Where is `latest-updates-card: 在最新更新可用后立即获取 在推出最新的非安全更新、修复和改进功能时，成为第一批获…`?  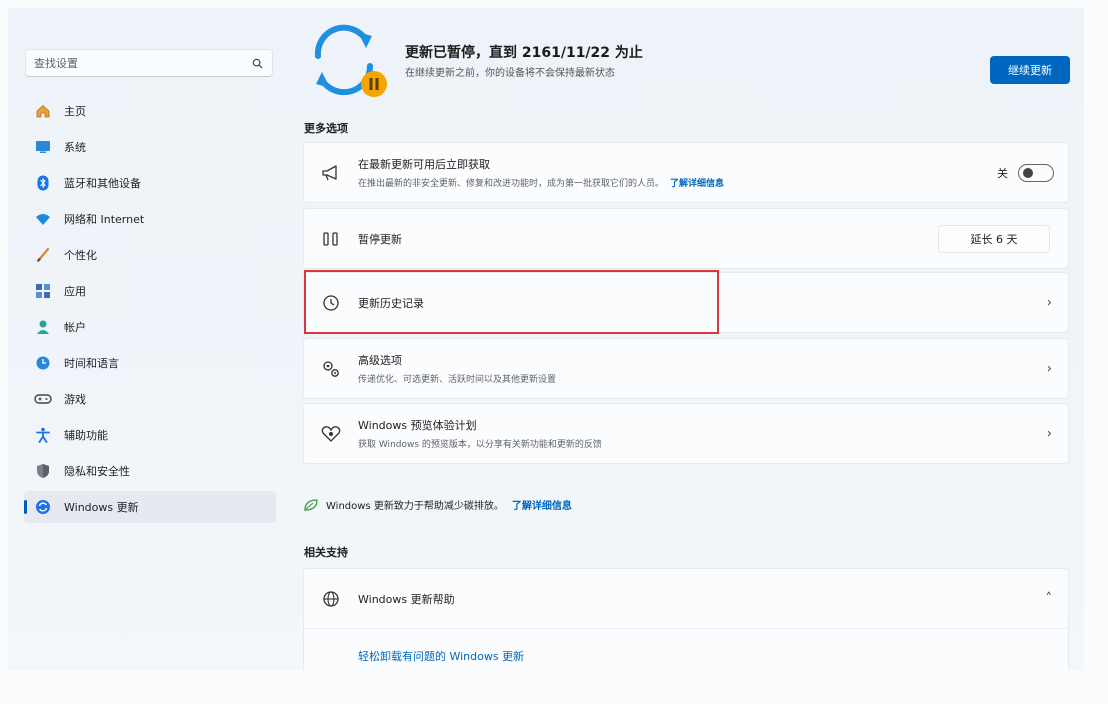 latest-updates-card: 在最新更新可用后立即获取 在推出最新的非安全更新、修复和改进功能时，成为第一批获… is located at coordinates (686, 172).